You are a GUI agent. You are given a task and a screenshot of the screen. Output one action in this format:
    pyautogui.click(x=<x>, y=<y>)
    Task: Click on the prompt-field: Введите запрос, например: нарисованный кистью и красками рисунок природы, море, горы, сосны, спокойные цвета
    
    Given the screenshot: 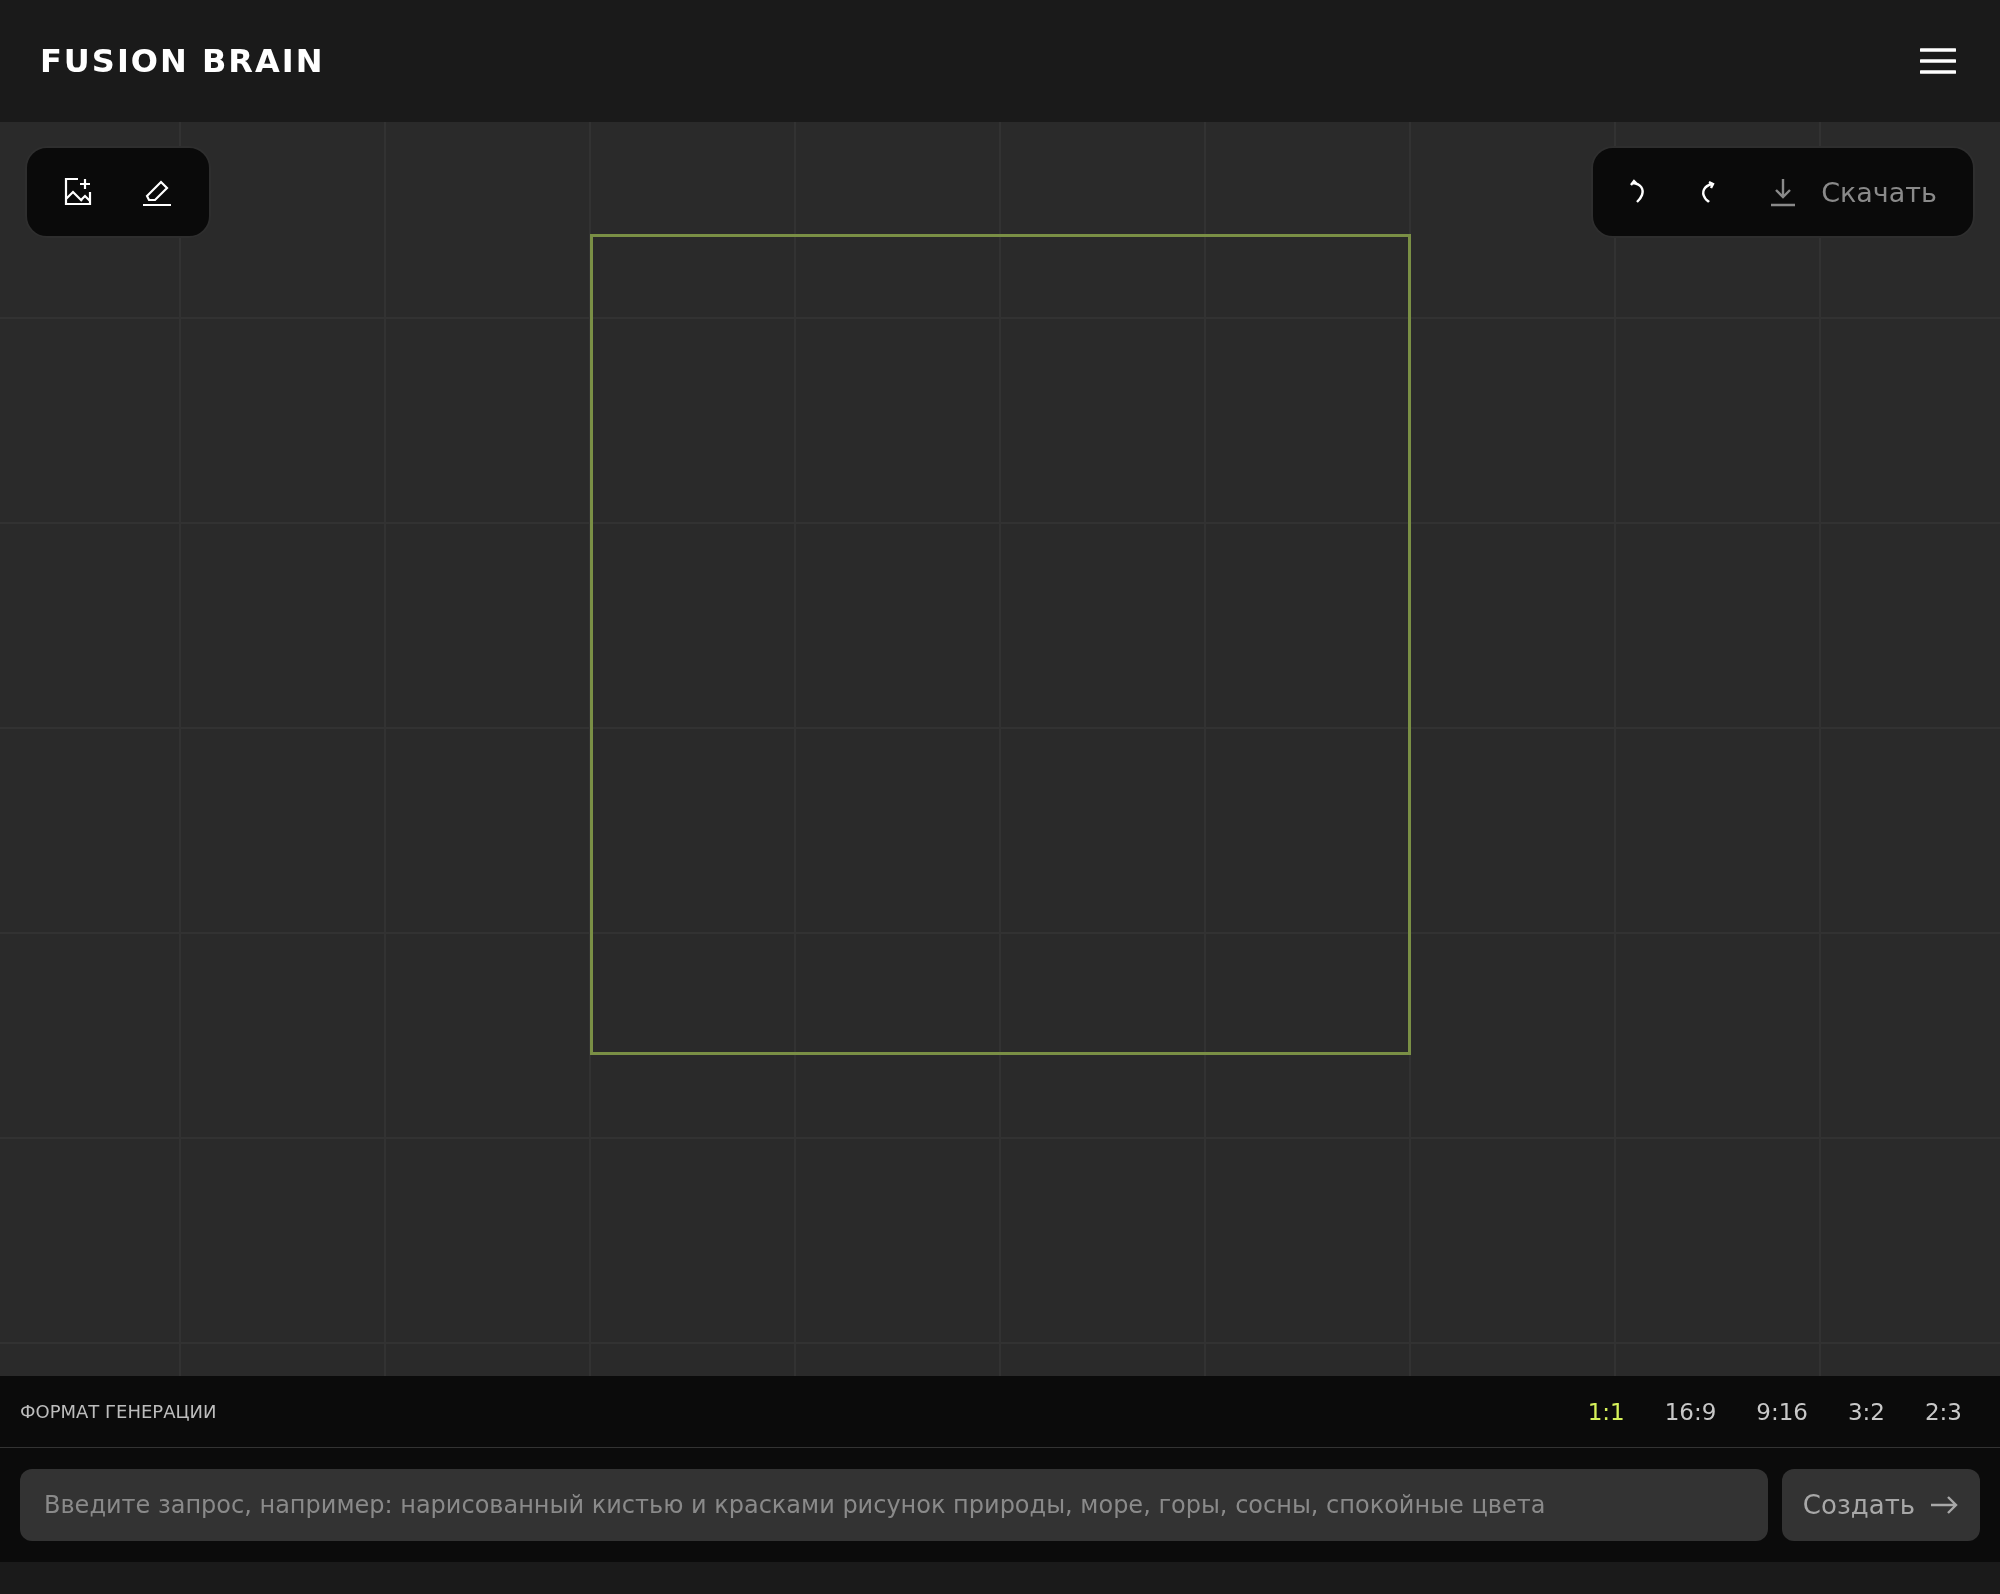 What is the action you would take?
    pyautogui.click(x=894, y=1505)
    